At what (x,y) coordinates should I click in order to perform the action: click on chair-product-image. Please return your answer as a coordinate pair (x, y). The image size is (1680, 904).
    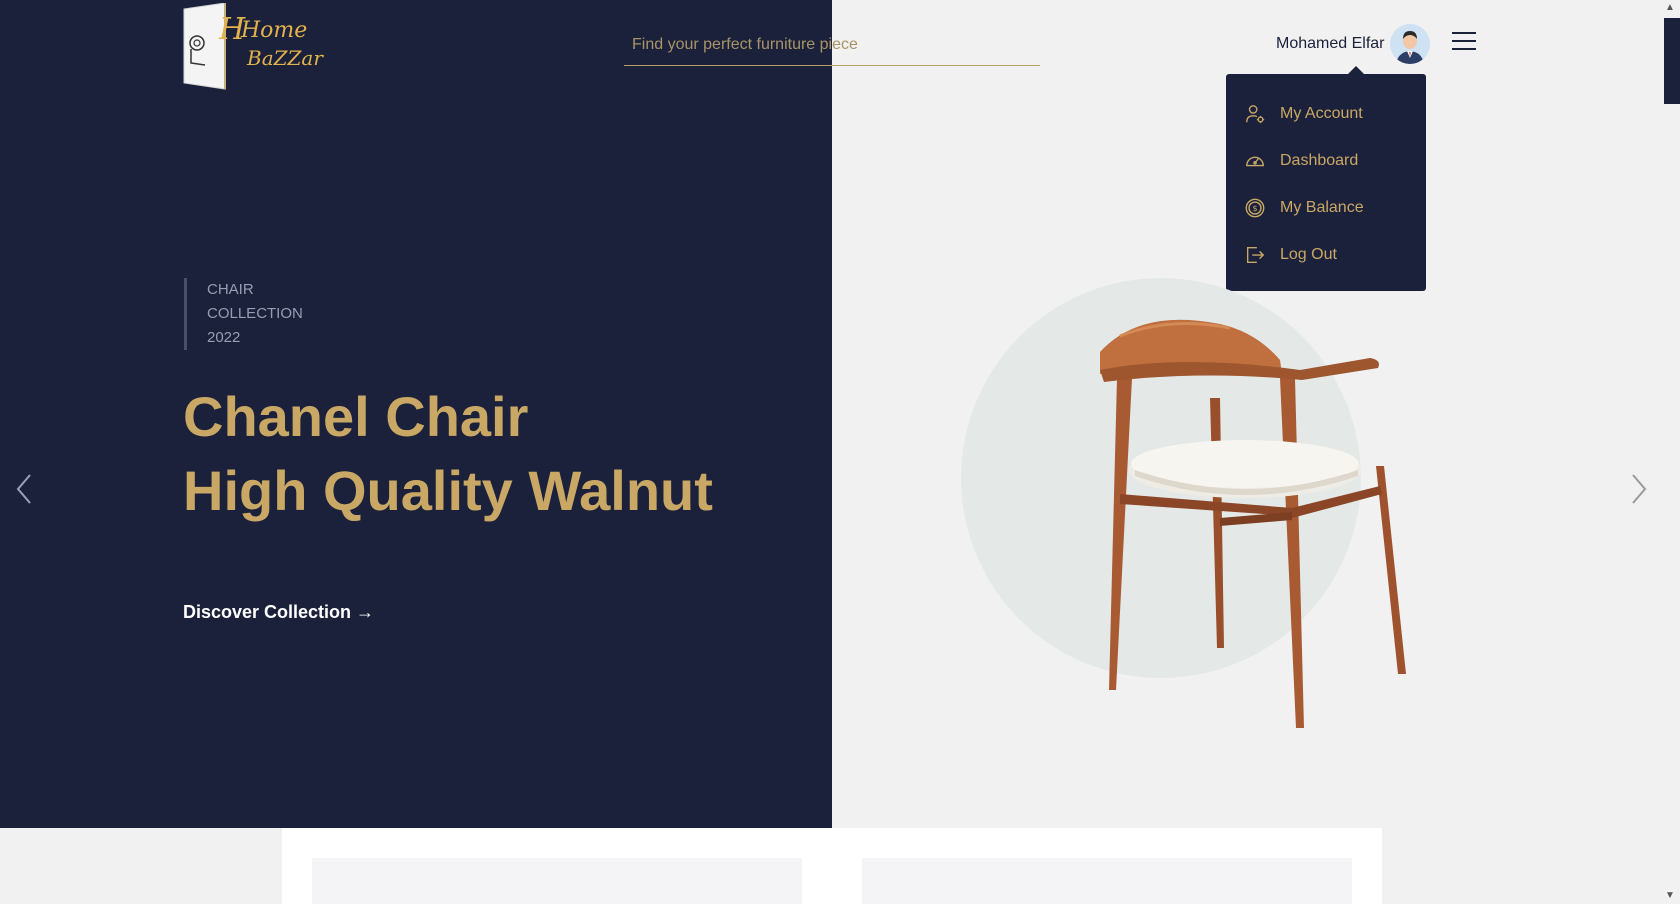
    Looking at the image, I should click on (1253, 523).